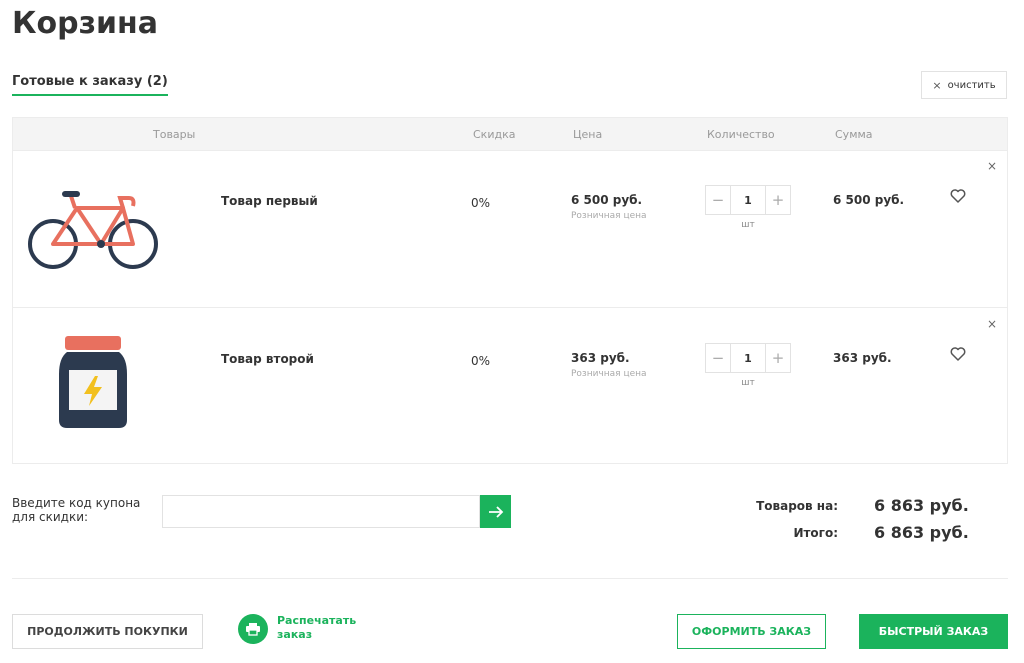 This screenshot has height=663, width=1024. I want to click on coupon-input, so click(321, 511).